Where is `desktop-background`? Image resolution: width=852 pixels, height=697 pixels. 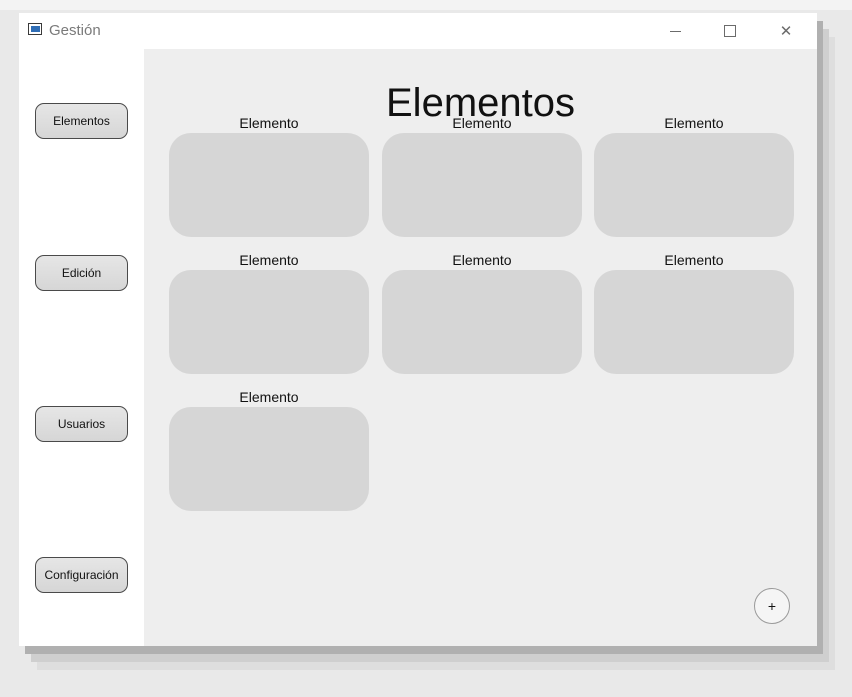 desktop-background is located at coordinates (426, 5).